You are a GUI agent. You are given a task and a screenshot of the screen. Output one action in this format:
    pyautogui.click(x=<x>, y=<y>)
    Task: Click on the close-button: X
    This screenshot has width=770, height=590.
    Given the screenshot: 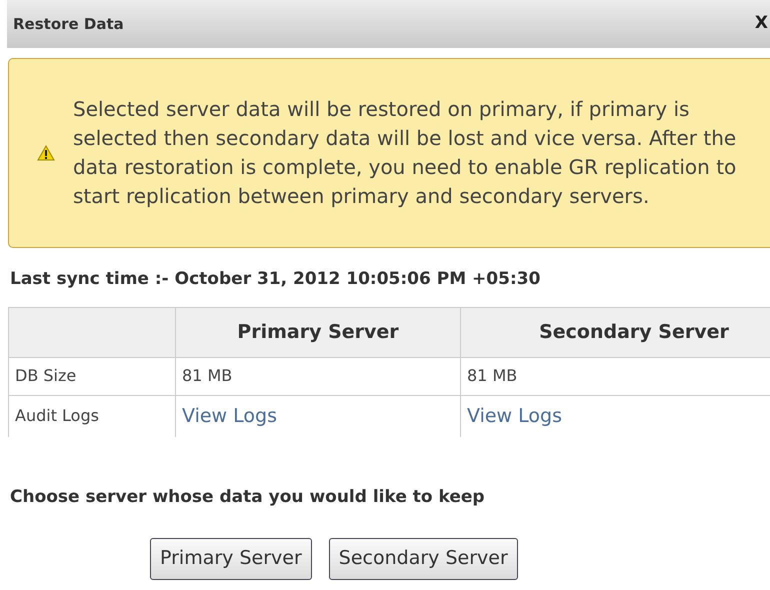 What is the action you would take?
    pyautogui.click(x=761, y=24)
    